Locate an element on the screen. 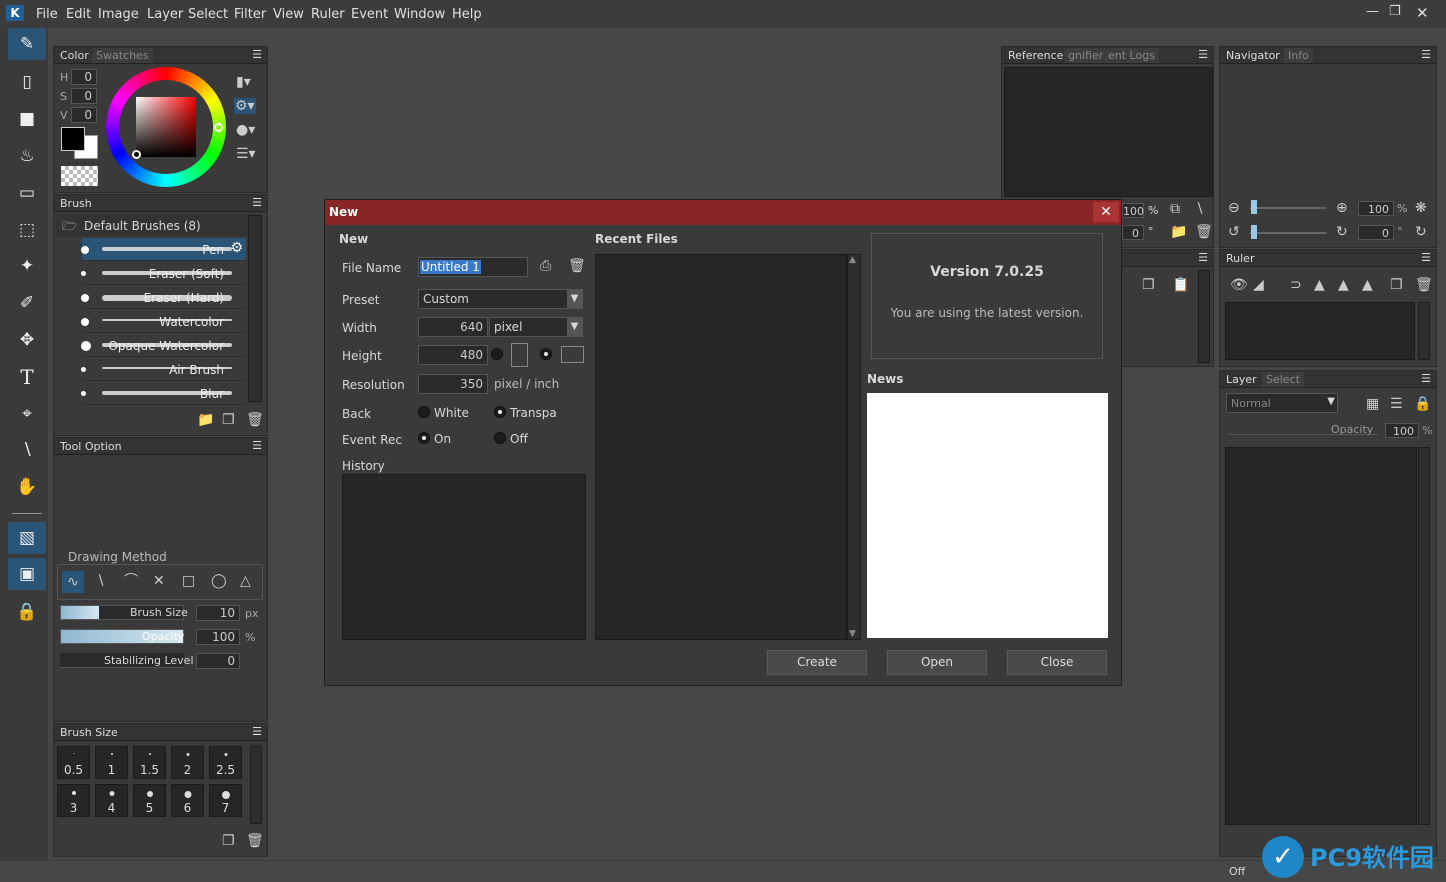 This screenshot has height=882, width=1446. brush-item-air-brush: Air Brush is located at coordinates (163, 369).